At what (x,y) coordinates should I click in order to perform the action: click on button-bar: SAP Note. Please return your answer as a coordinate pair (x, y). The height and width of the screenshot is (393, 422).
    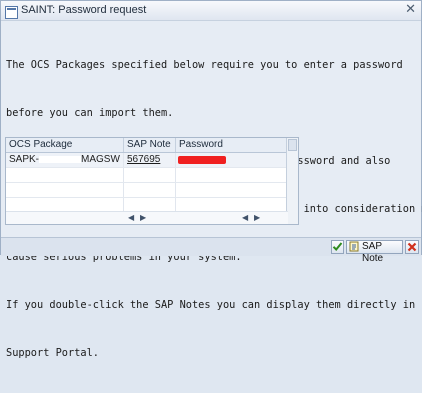
    Looking at the image, I should click on (211, 250).